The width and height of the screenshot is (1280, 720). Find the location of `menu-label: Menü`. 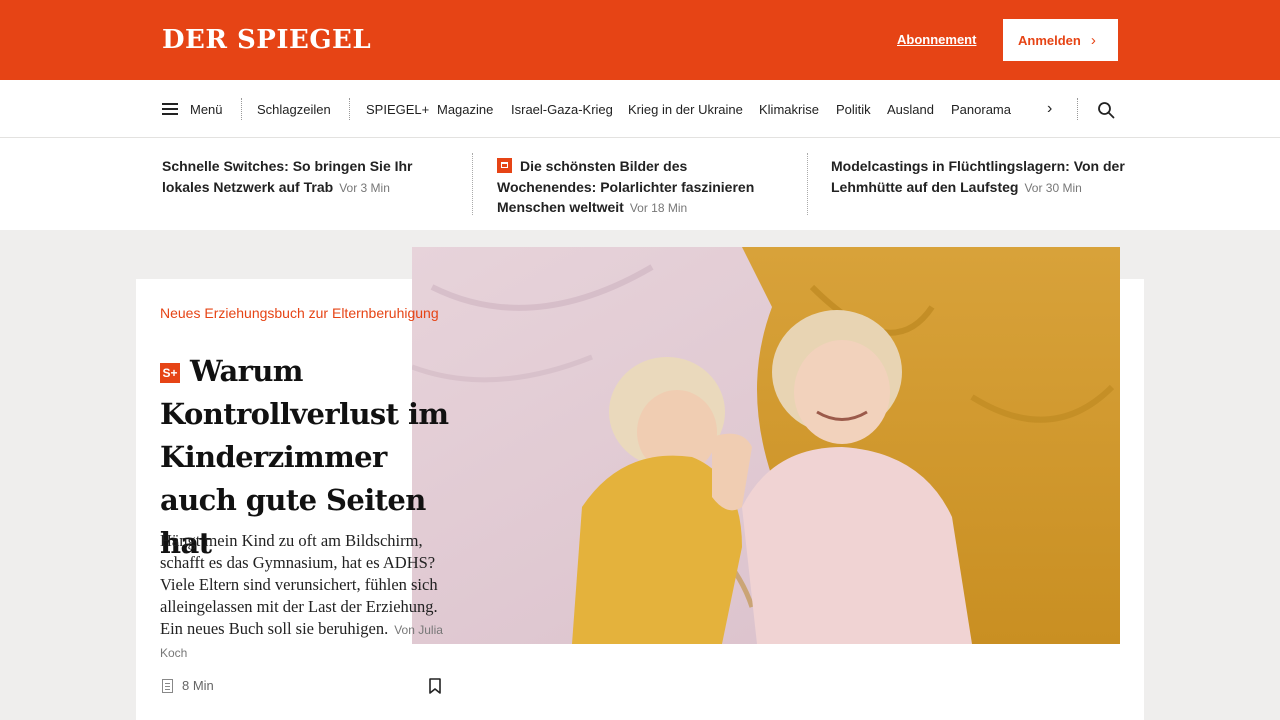

menu-label: Menü is located at coordinates (206, 109).